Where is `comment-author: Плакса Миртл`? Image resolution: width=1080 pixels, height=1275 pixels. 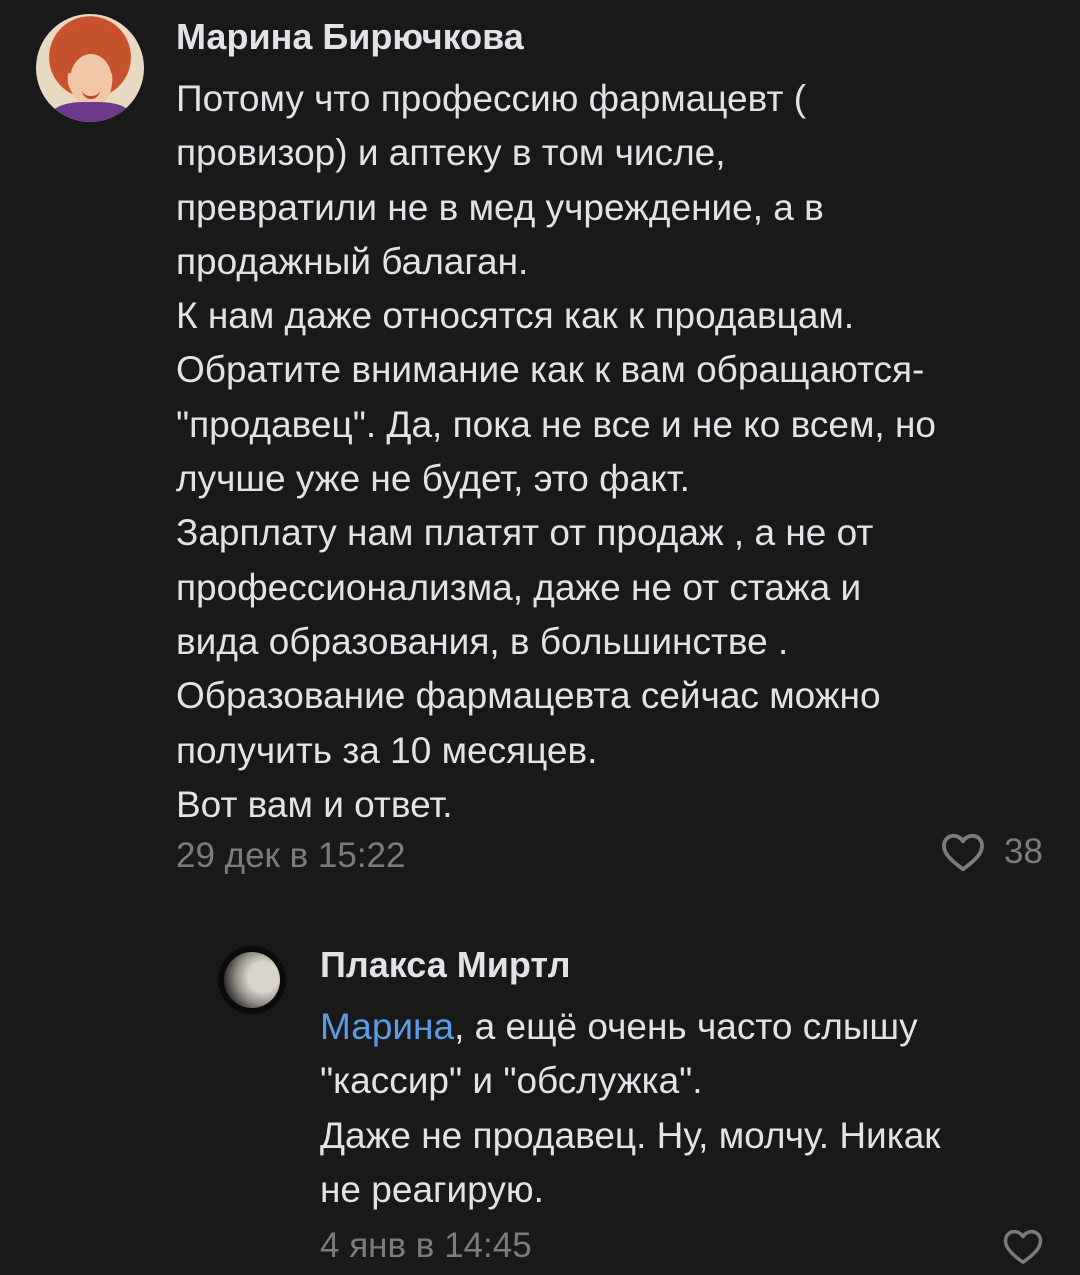 comment-author: Плакса Миртл is located at coordinates (445, 965).